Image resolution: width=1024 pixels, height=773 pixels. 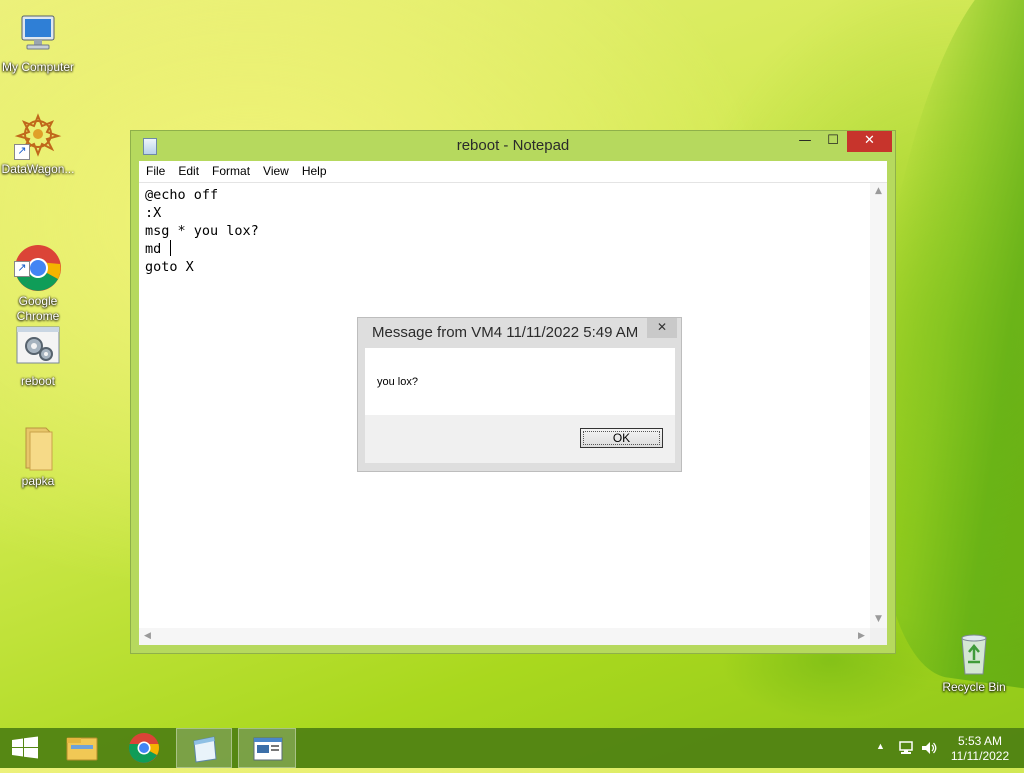 I want to click on taskbar-file-explorer, so click(x=83, y=748).